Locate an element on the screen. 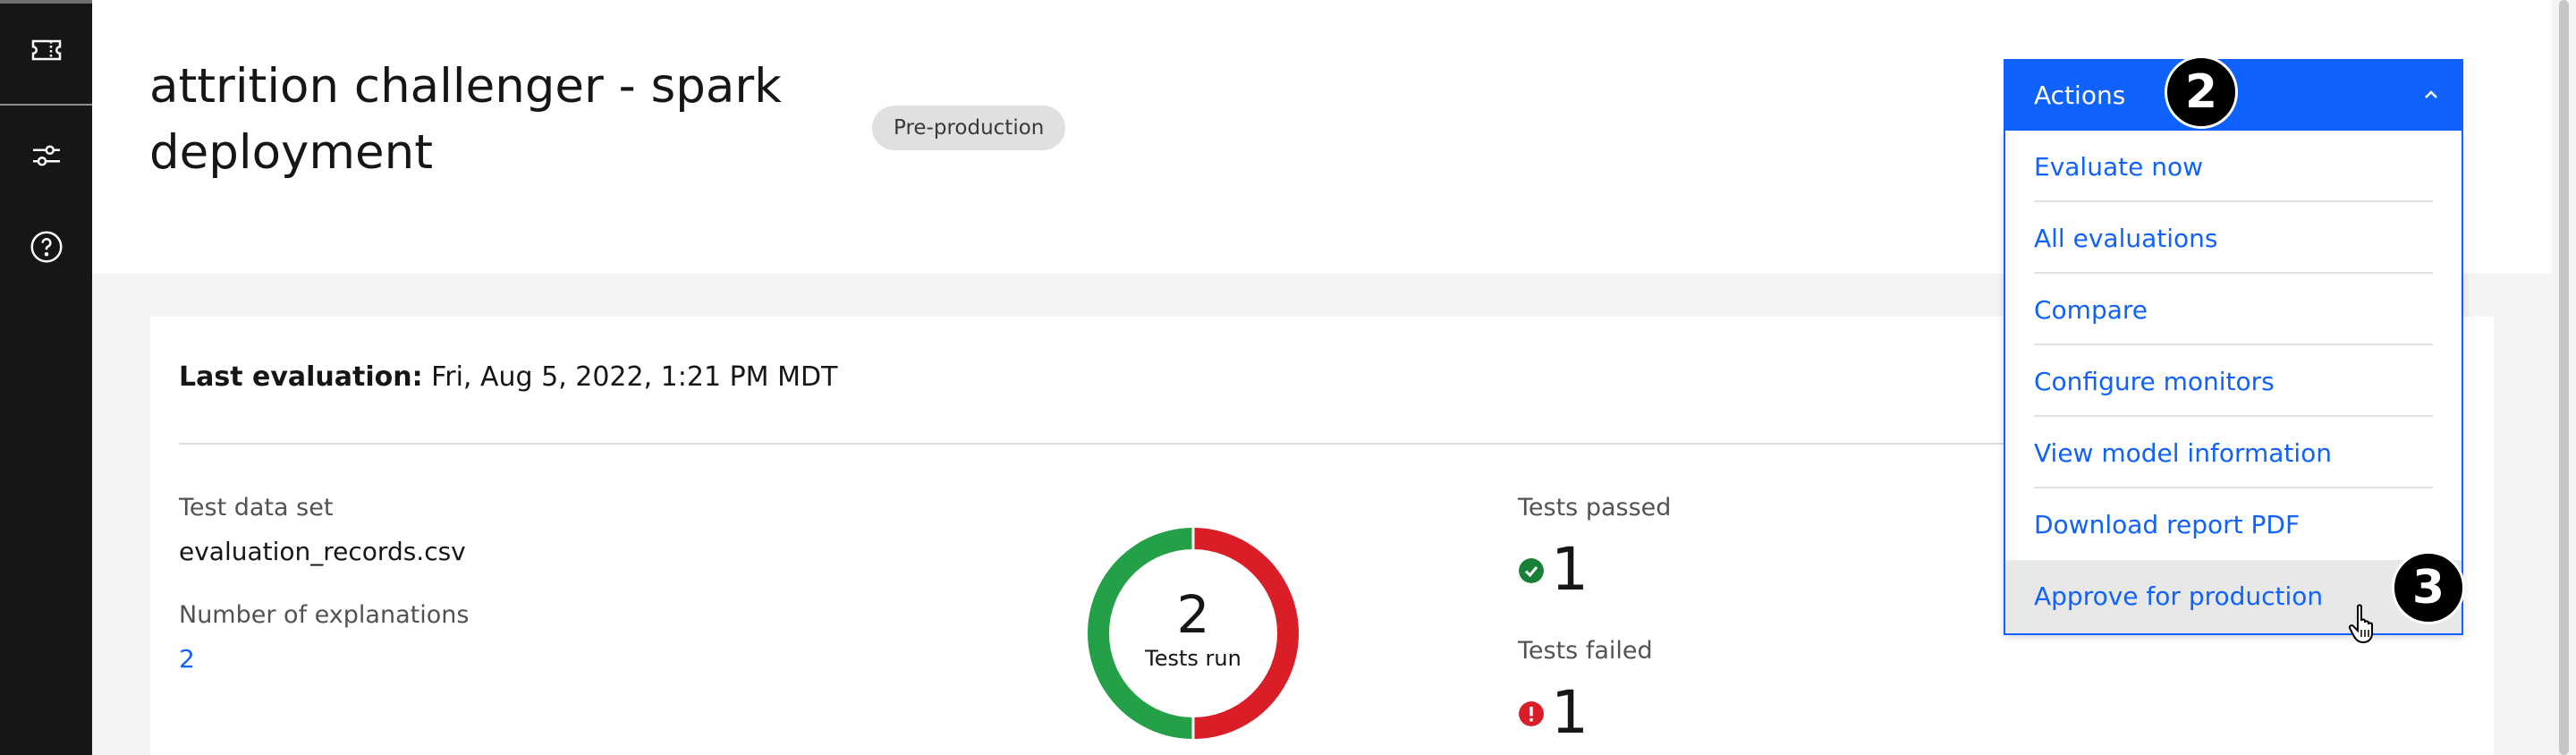 This screenshot has width=2576, height=755. actions-label: Actions is located at coordinates (2080, 95).